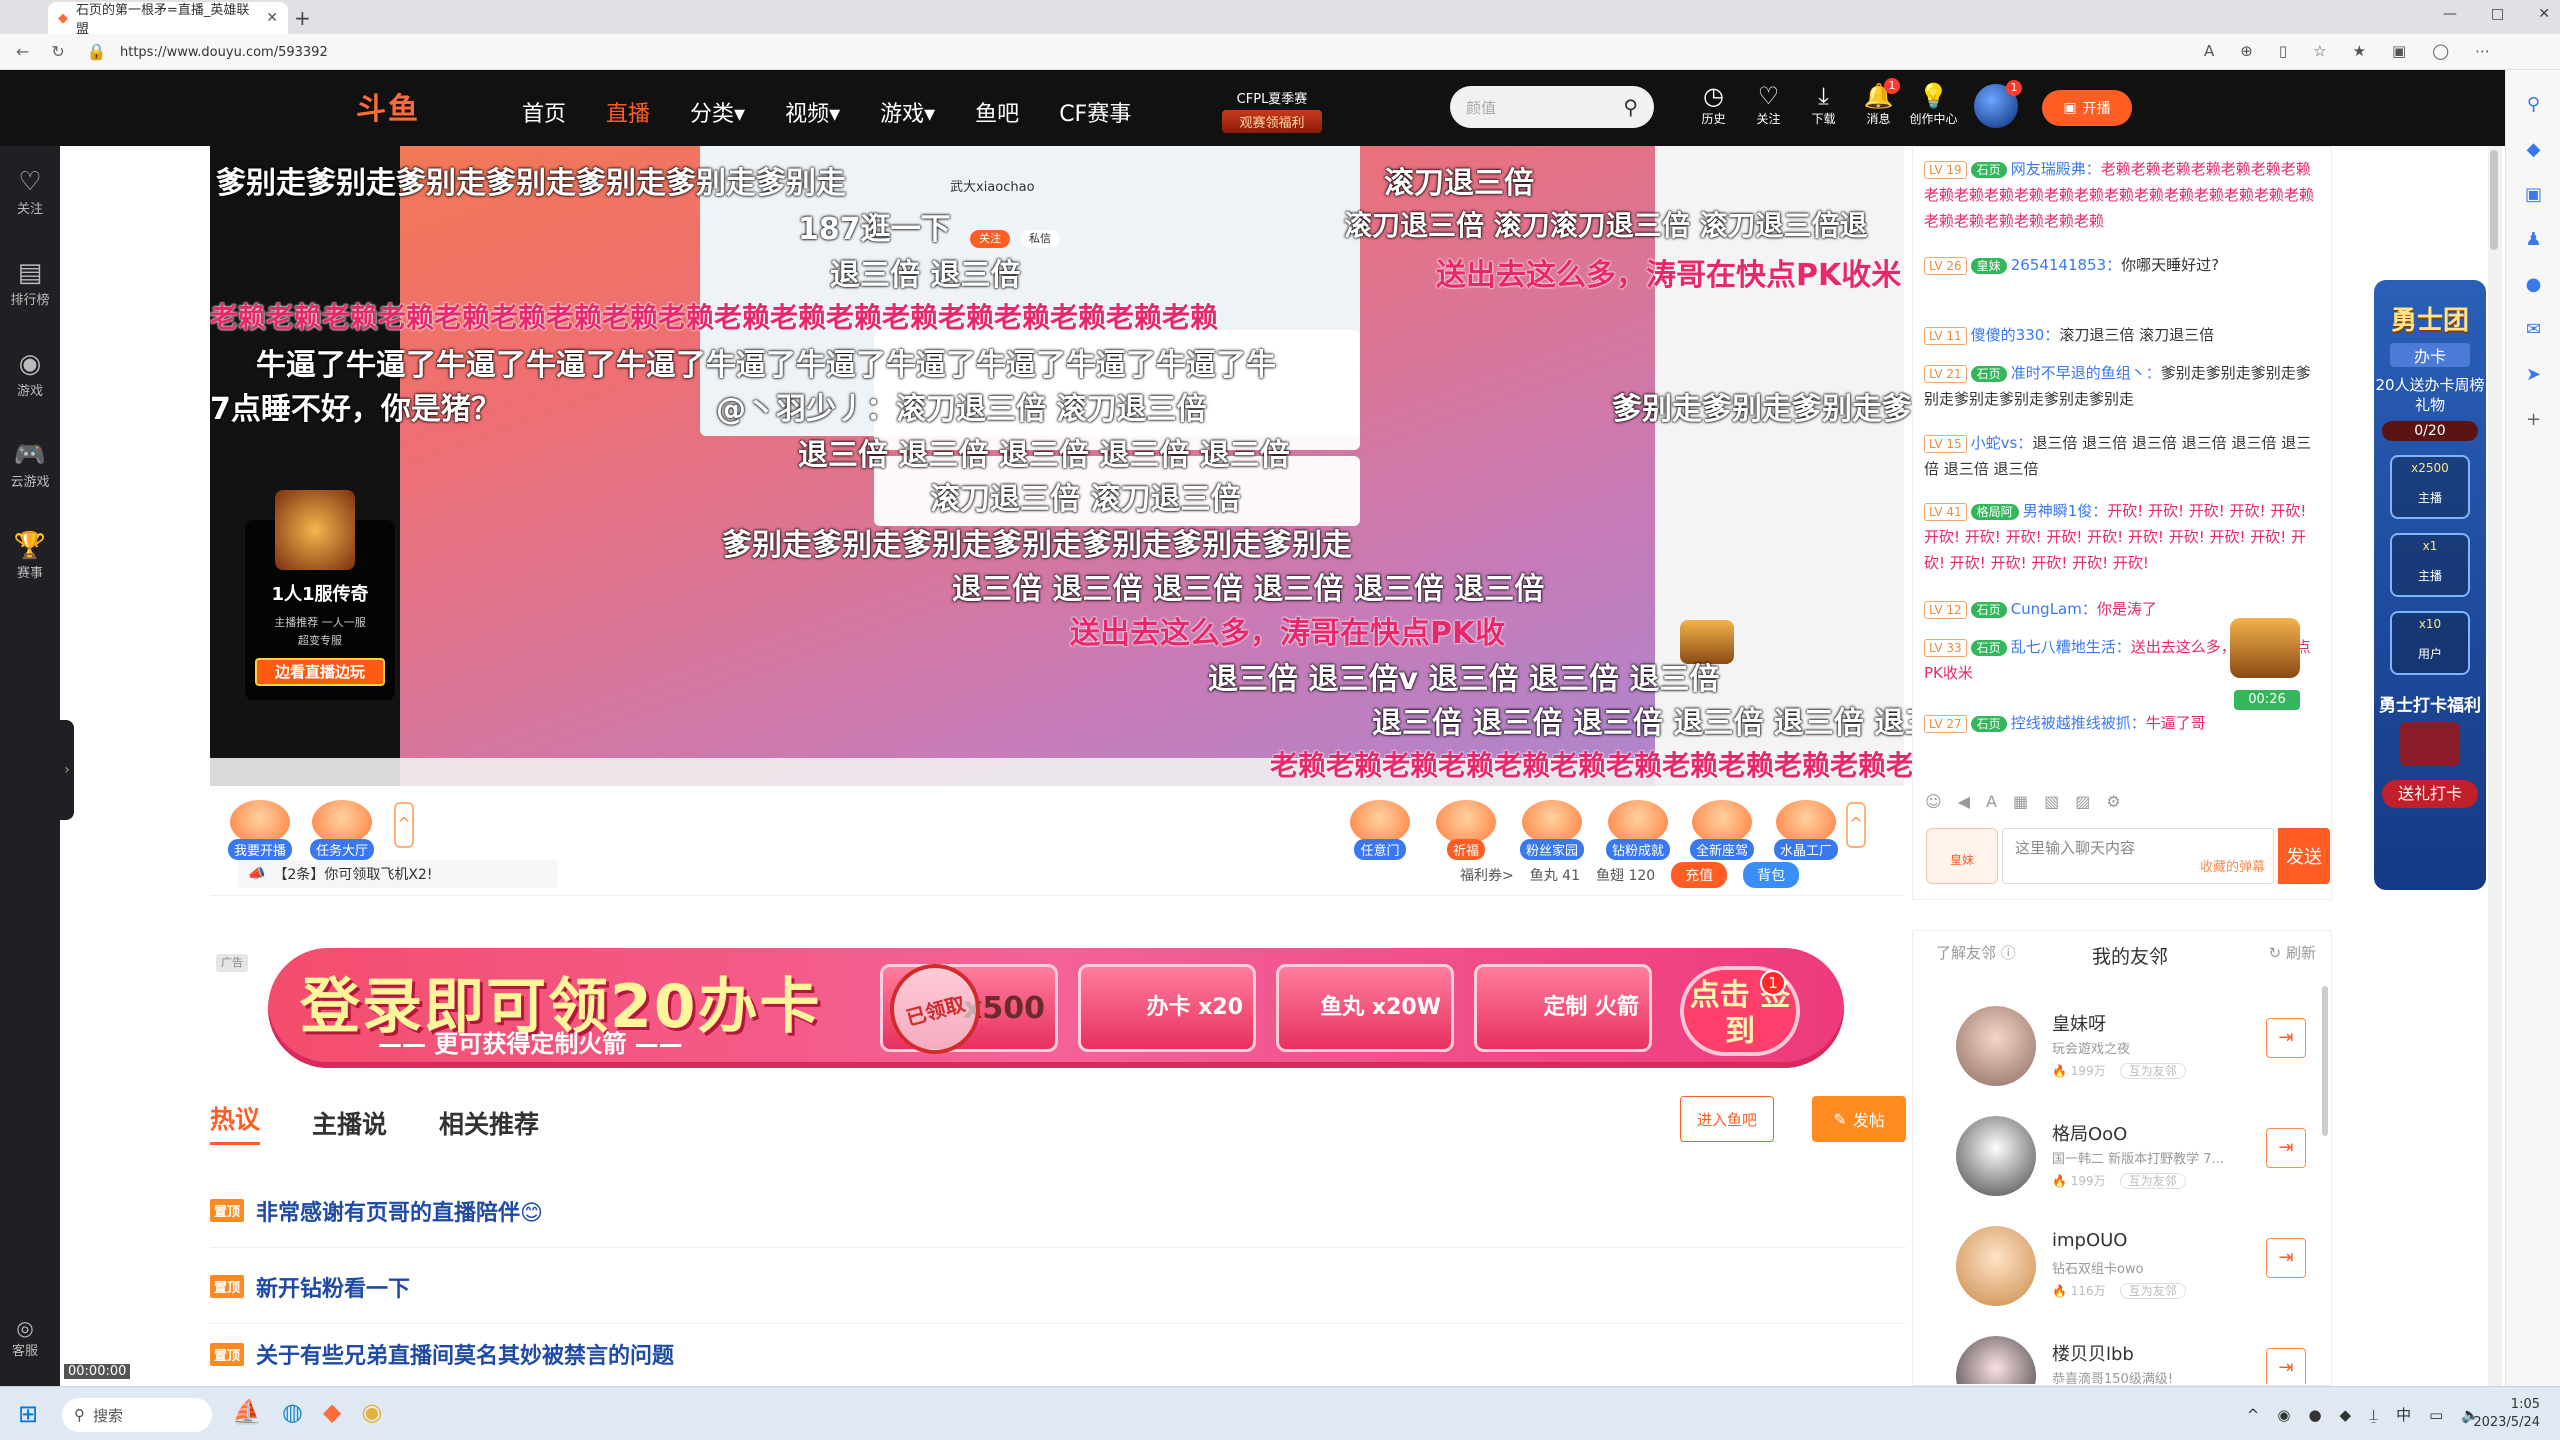 This screenshot has width=2560, height=1440. Describe the element at coordinates (2533, 374) in the screenshot. I see `sidebar-send-icon: ➤` at that location.